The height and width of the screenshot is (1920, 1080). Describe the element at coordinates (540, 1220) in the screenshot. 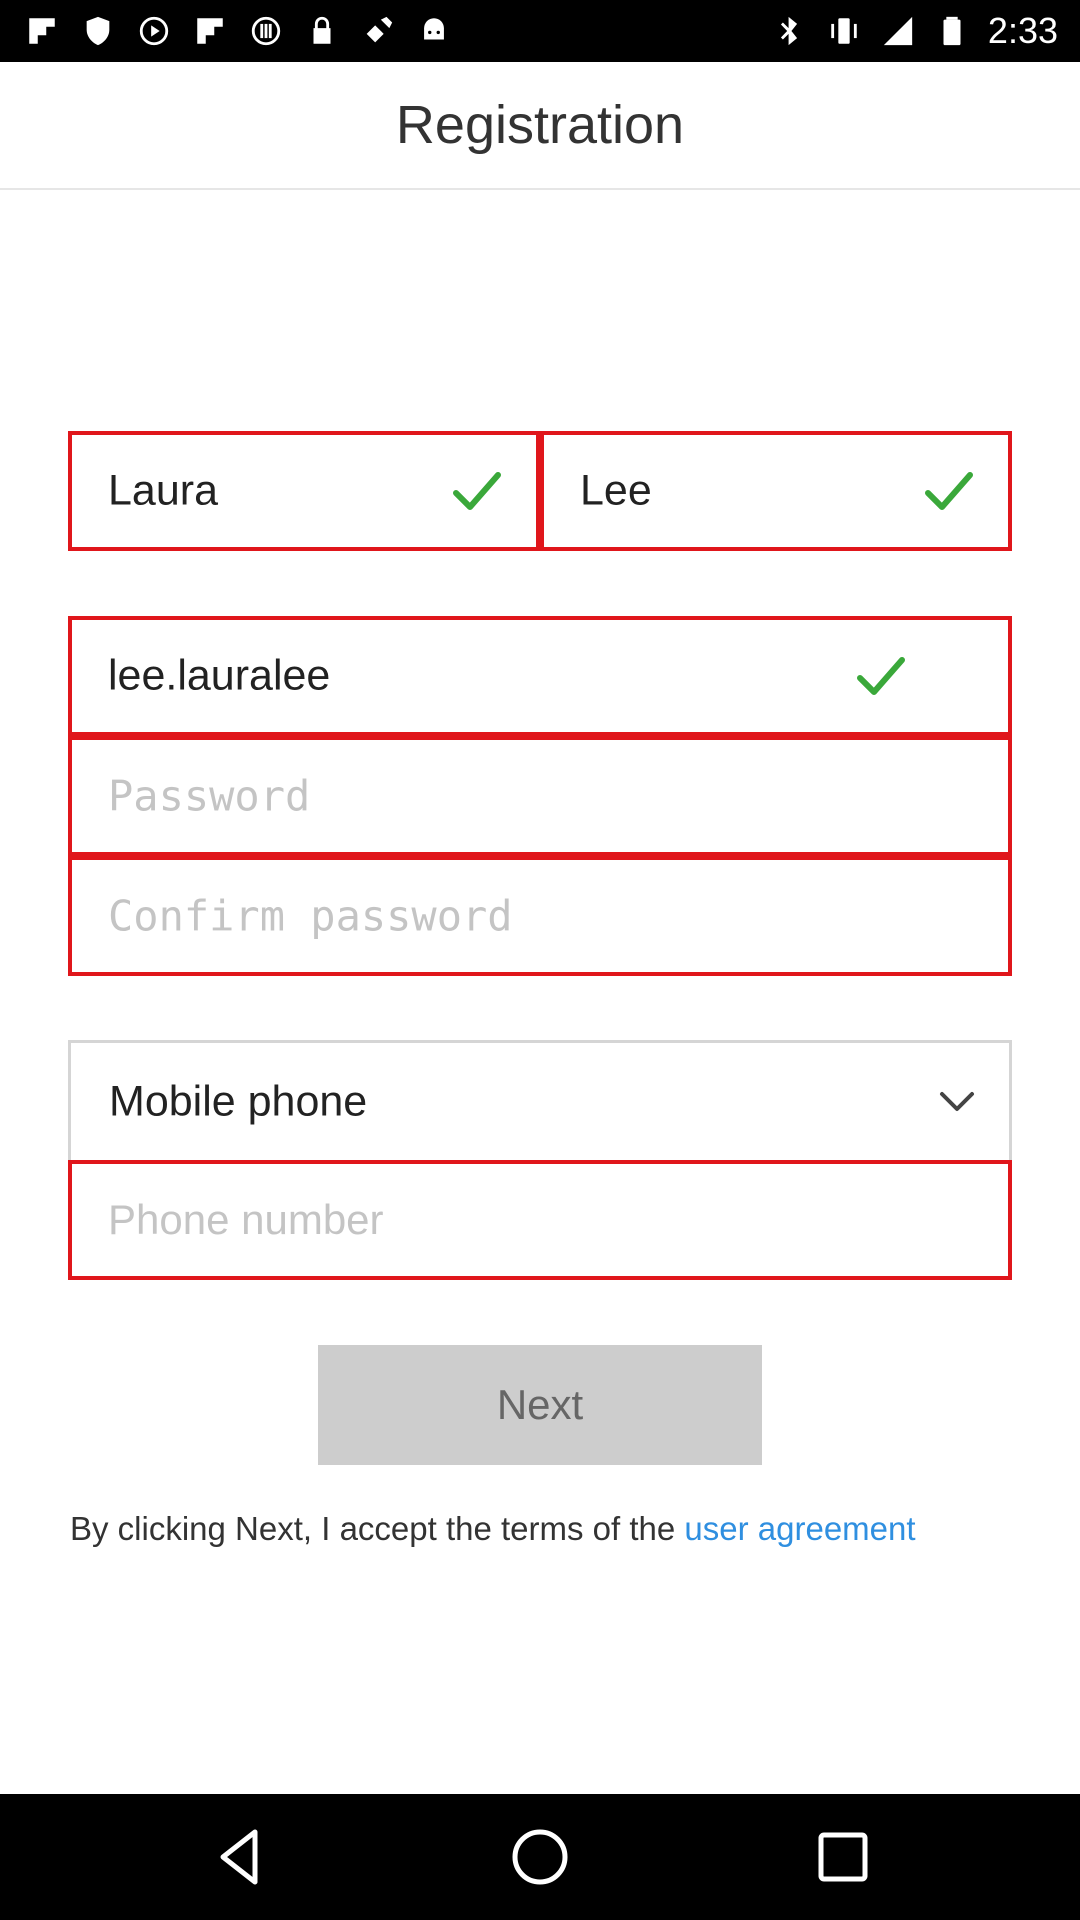

I see `phone-number-field: Phone number` at that location.